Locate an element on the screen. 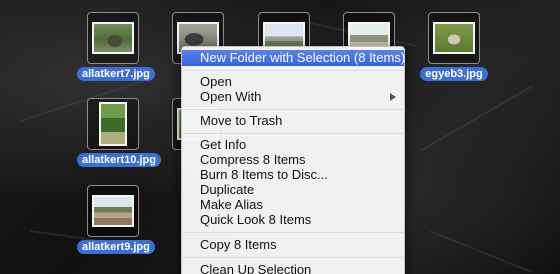 The width and height of the screenshot is (560, 274). menu-item-open: Open is located at coordinates (293, 82).